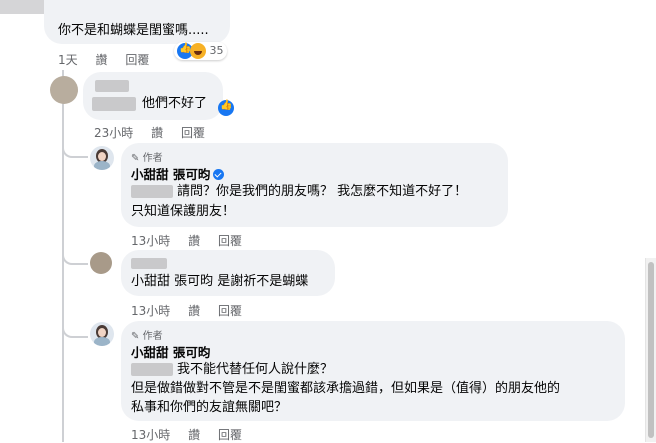 The width and height of the screenshot is (656, 443). What do you see at coordinates (219, 174) in the screenshot?
I see `verified-badge-icon` at bounding box center [219, 174].